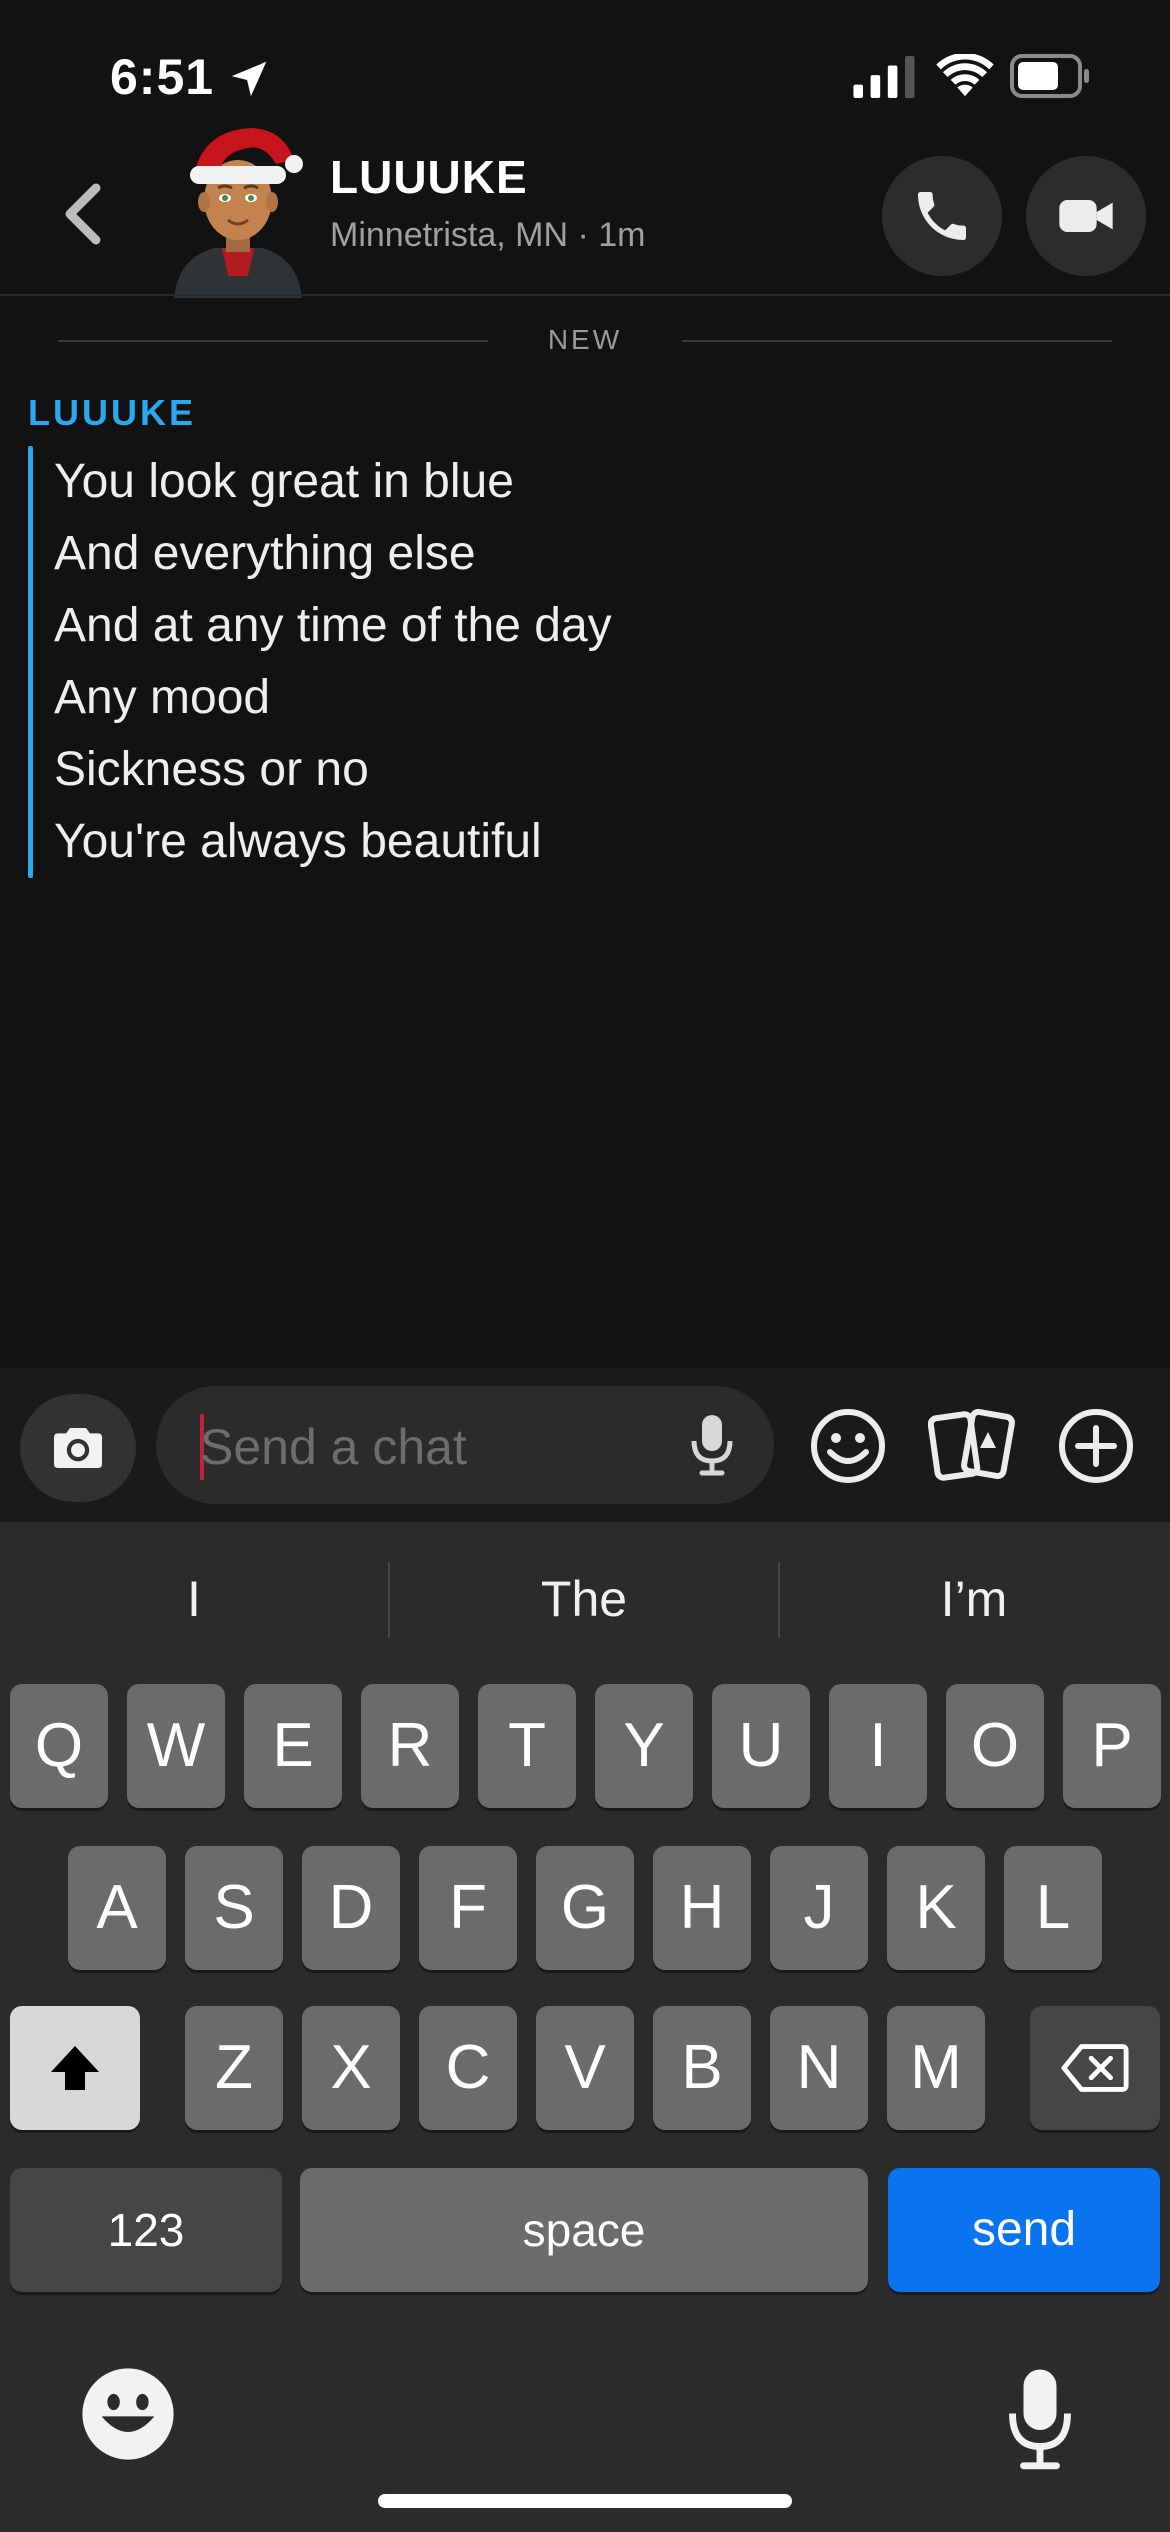 The width and height of the screenshot is (1170, 2532). I want to click on key-y: Y, so click(644, 1746).